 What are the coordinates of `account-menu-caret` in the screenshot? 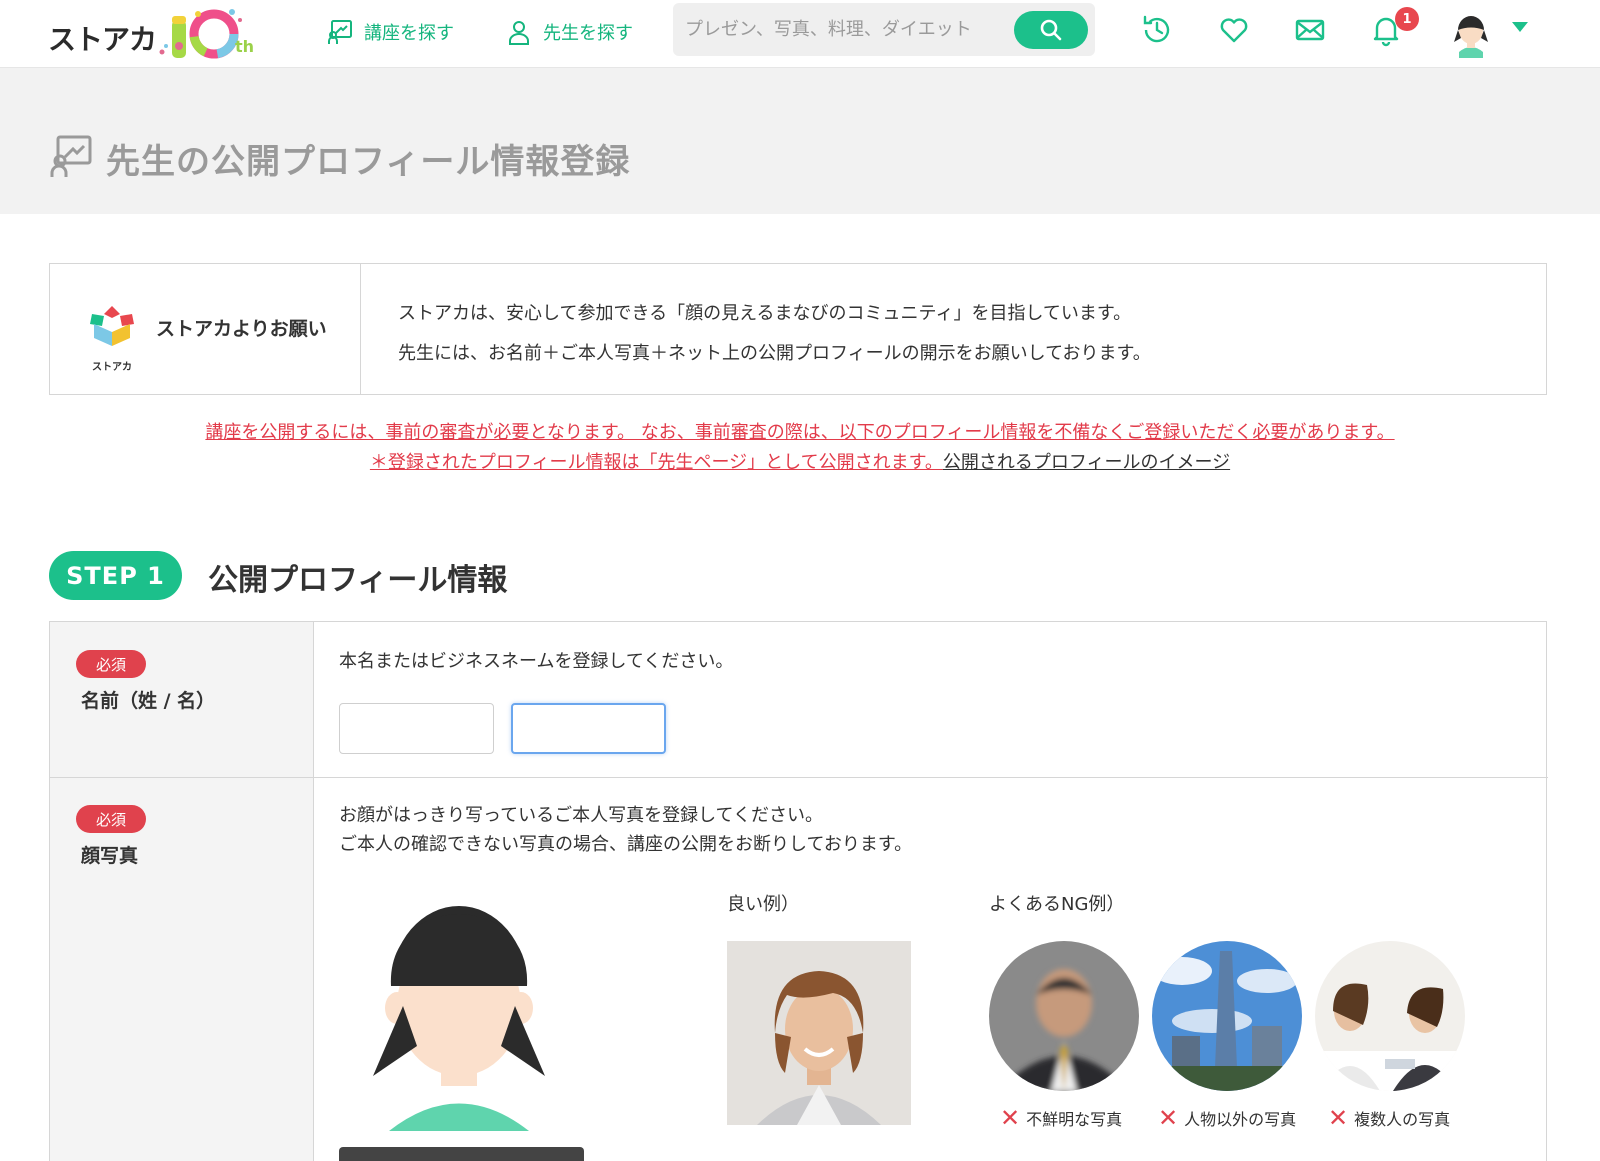 It's located at (1520, 27).